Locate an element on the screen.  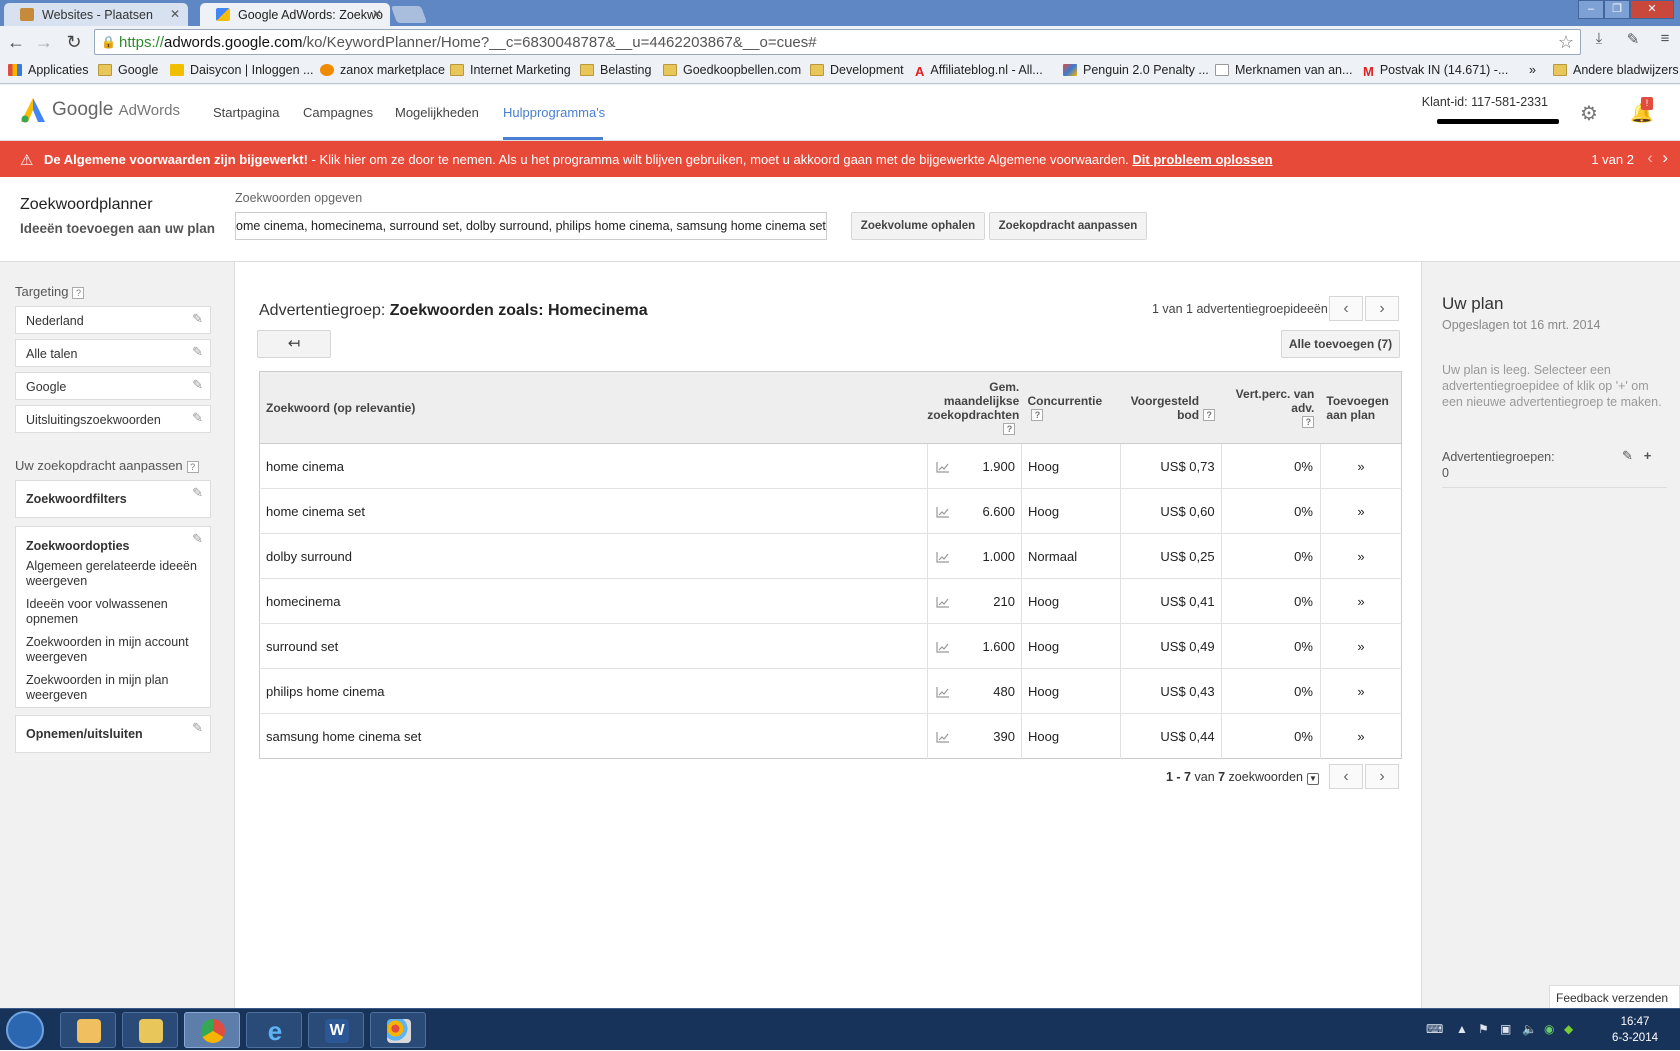
tab-close-icon: ✕ is located at coordinates (175, 14).